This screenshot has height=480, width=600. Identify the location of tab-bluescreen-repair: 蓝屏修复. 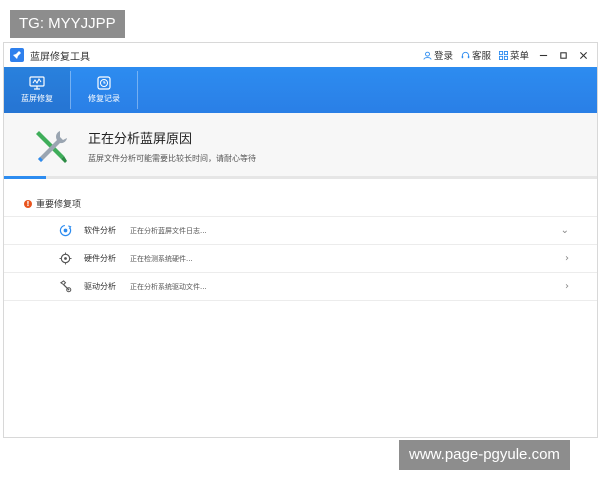
(37, 90).